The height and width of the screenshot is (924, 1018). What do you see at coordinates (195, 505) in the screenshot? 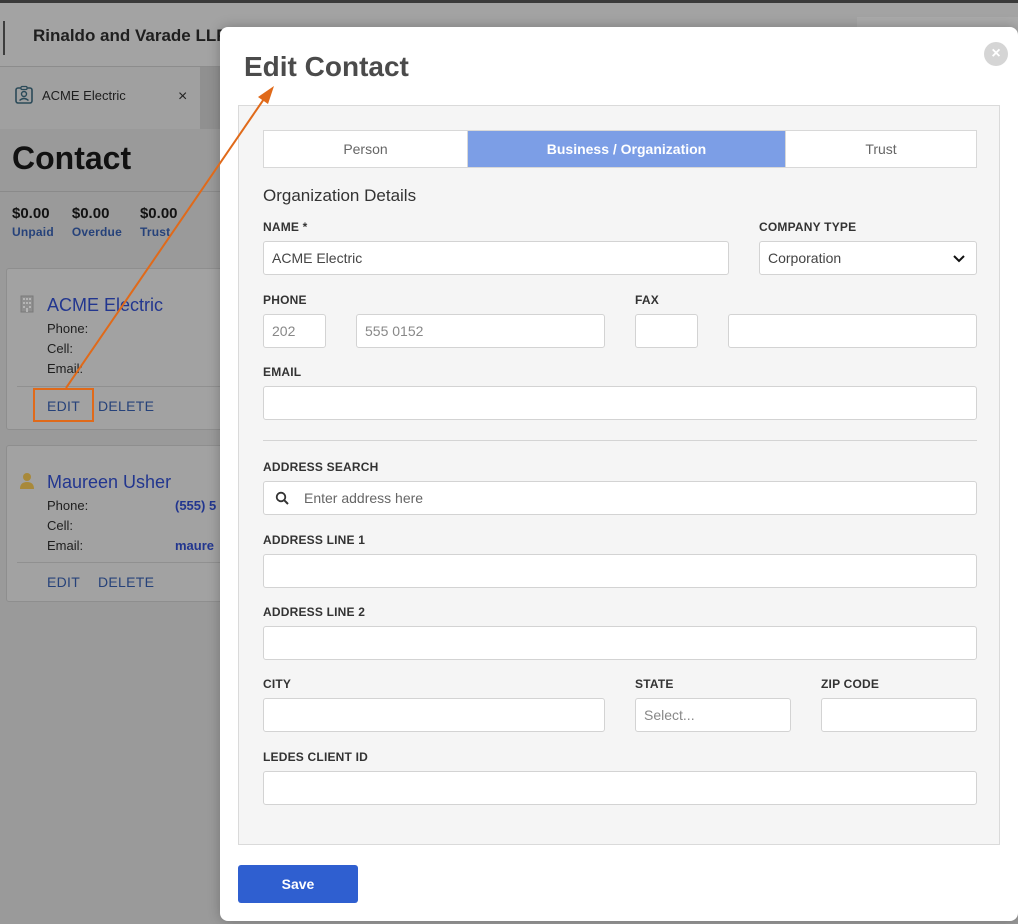
I see `phone-value: (555) 5` at bounding box center [195, 505].